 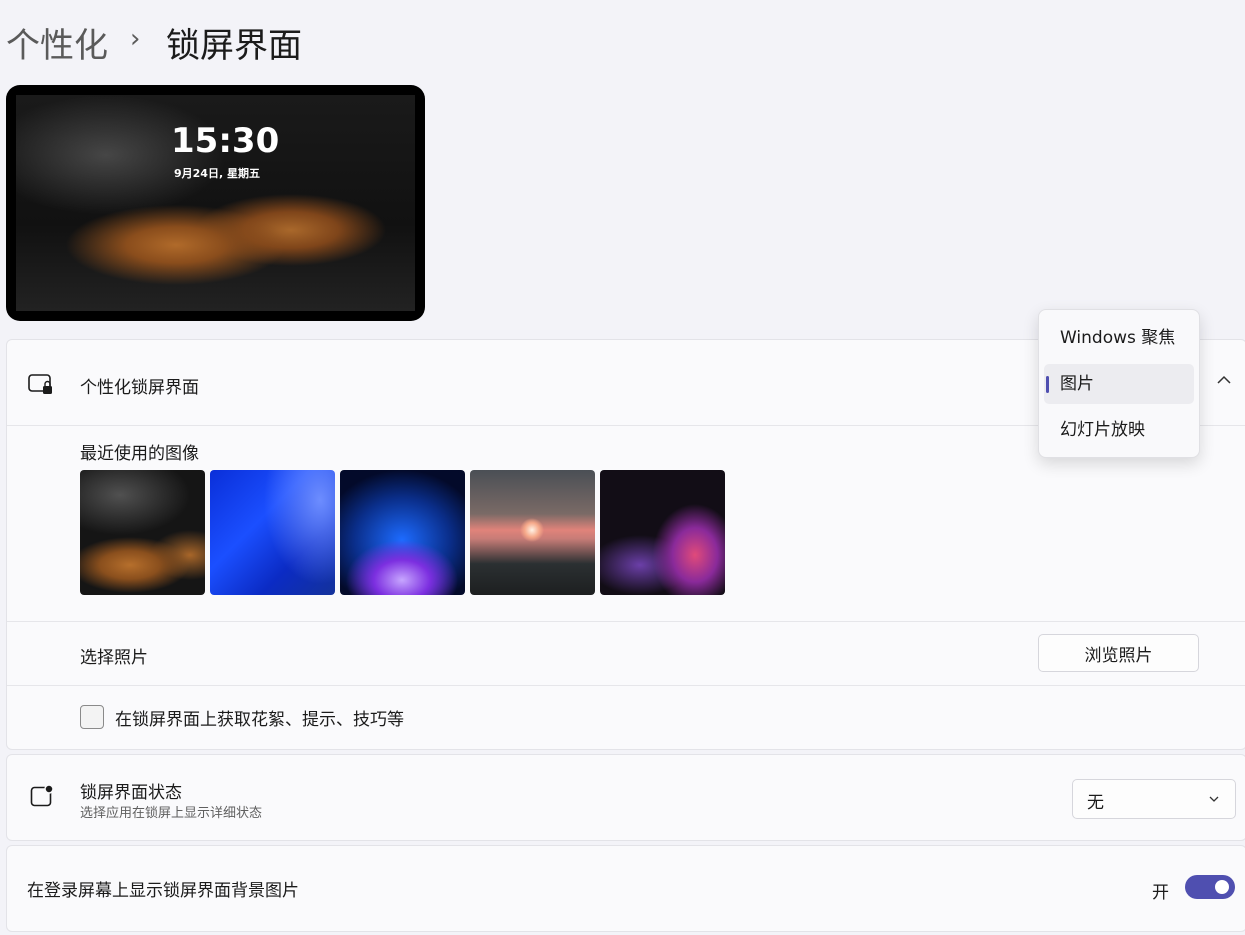 I want to click on dropdown-option-label: 图片, so click(x=1077, y=384).